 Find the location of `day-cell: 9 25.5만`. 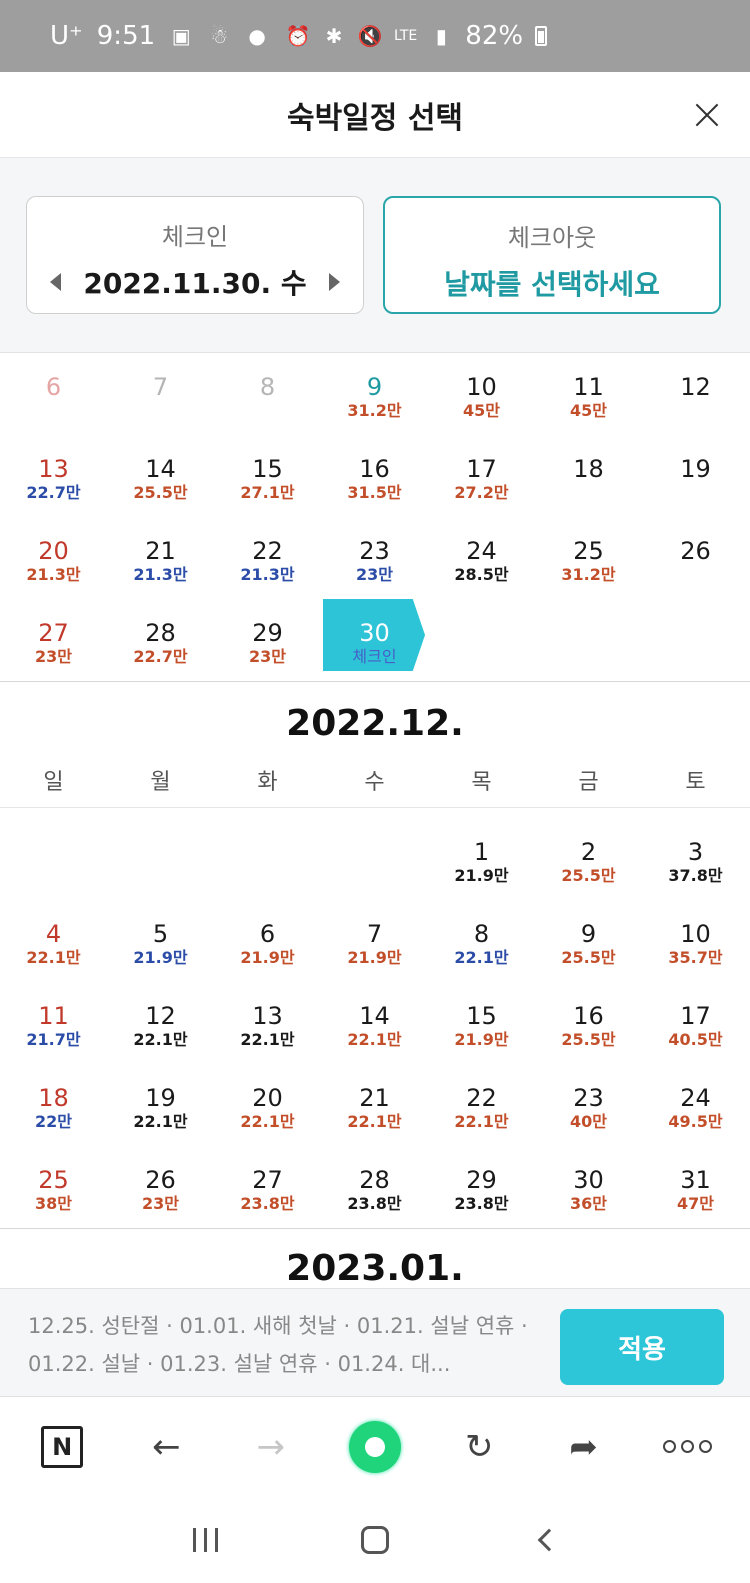

day-cell: 9 25.5만 is located at coordinates (588, 941).